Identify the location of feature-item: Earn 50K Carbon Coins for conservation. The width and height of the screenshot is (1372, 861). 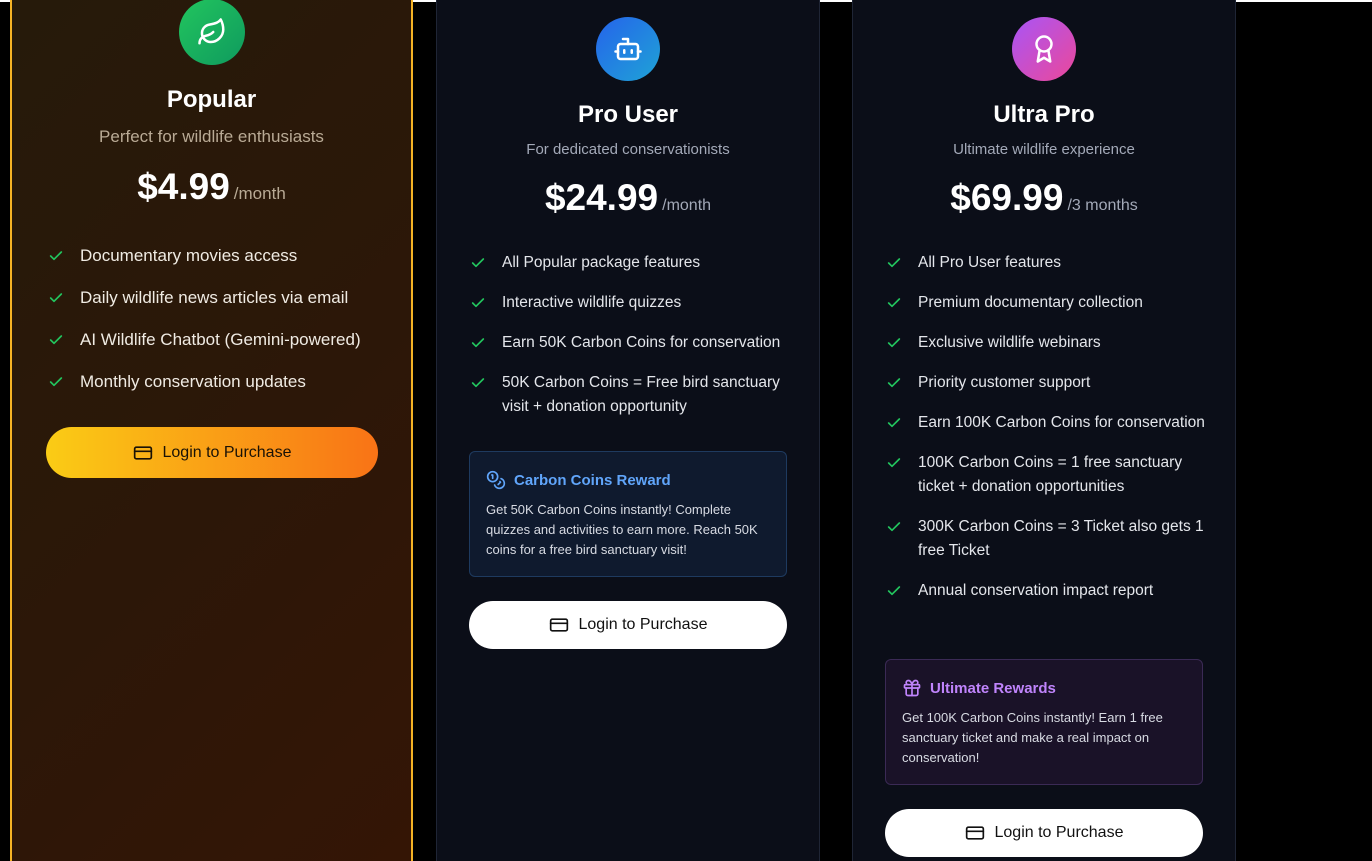
(630, 343).